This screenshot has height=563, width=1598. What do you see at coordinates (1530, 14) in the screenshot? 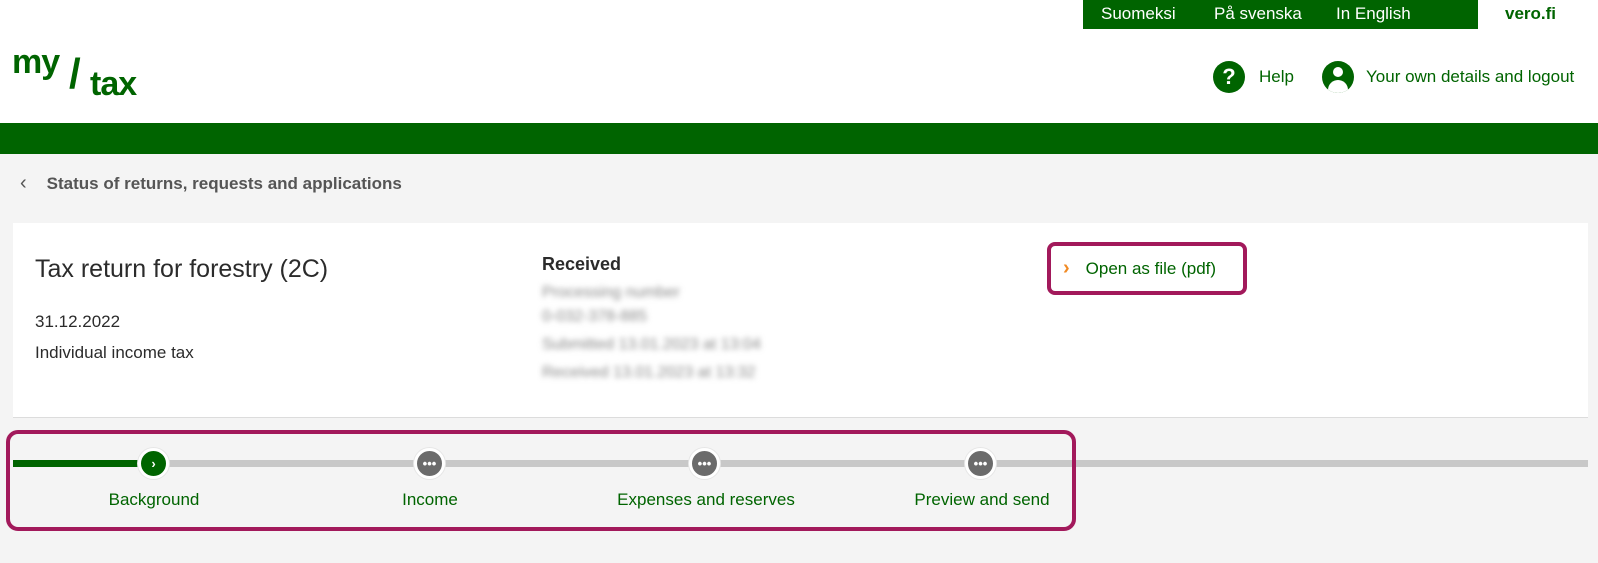
I see `vero-fi-link: vero.fi` at bounding box center [1530, 14].